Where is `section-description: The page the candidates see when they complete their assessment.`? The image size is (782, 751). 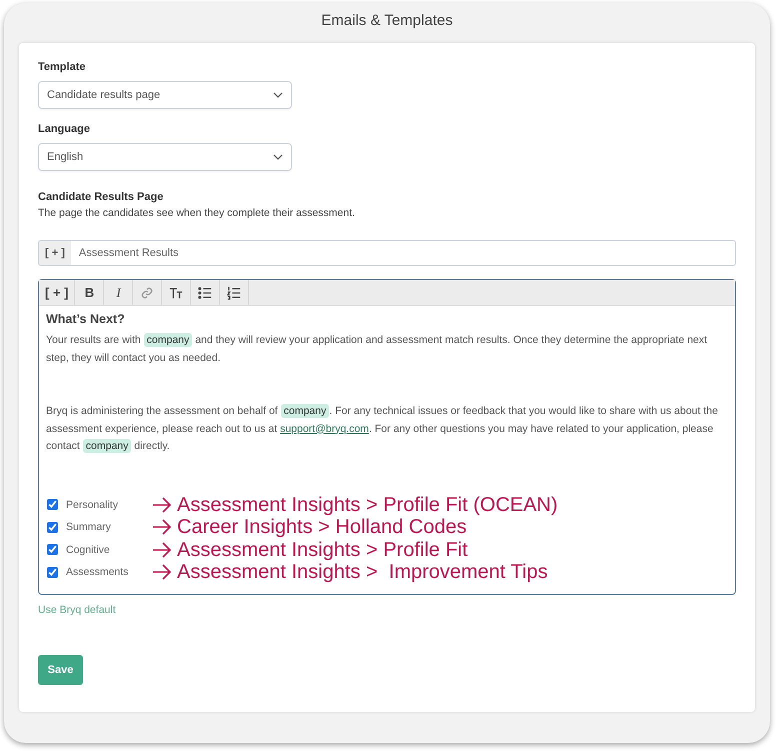 section-description: The page the candidates see when they complete their assessment. is located at coordinates (197, 213).